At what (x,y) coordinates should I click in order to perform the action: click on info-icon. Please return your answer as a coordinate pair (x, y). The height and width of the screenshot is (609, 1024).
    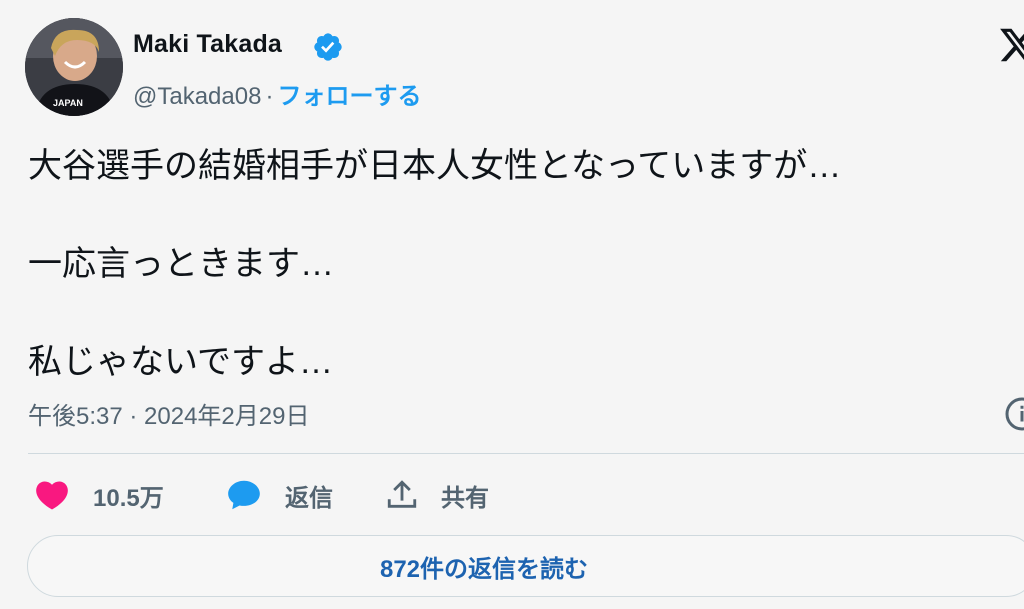
    Looking at the image, I should click on (1014, 414).